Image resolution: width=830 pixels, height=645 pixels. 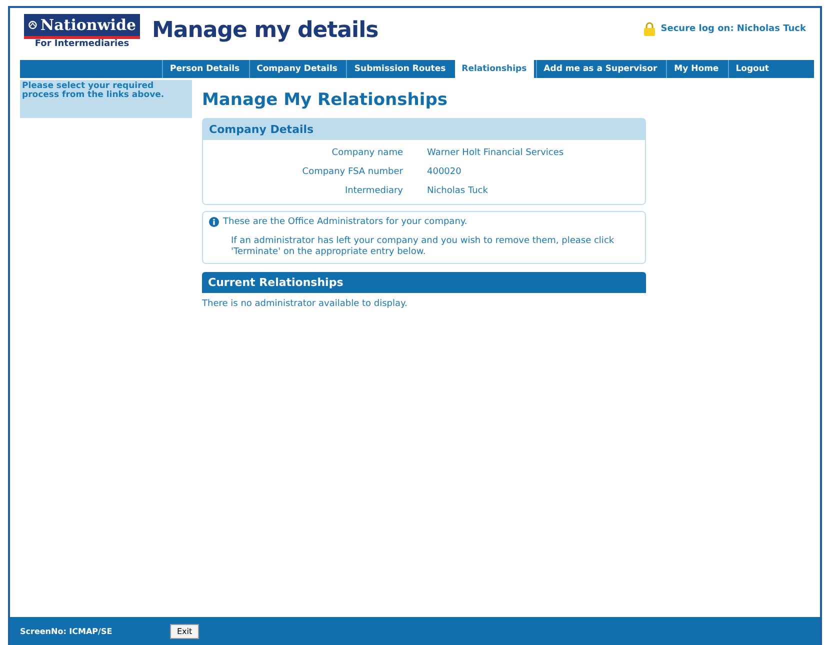 I want to click on field-value: Warner Holt Financial Services, so click(x=496, y=153).